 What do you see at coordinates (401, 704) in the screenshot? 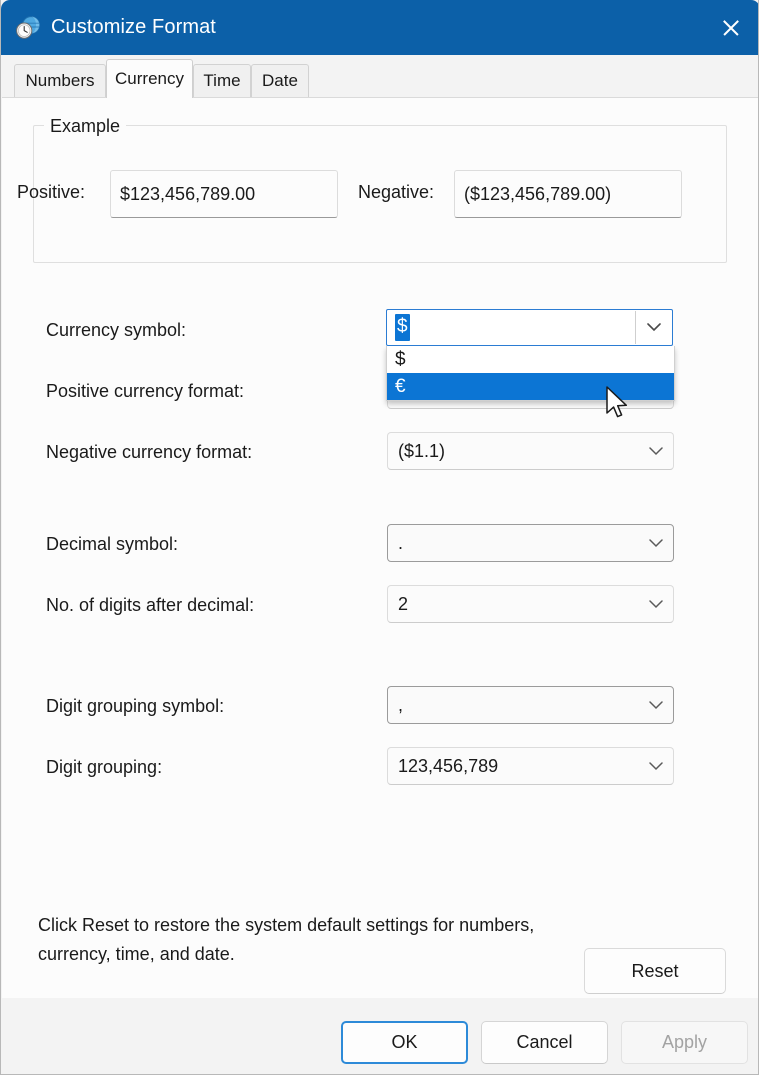
I see `digit-grouping-symbol-value: ,` at bounding box center [401, 704].